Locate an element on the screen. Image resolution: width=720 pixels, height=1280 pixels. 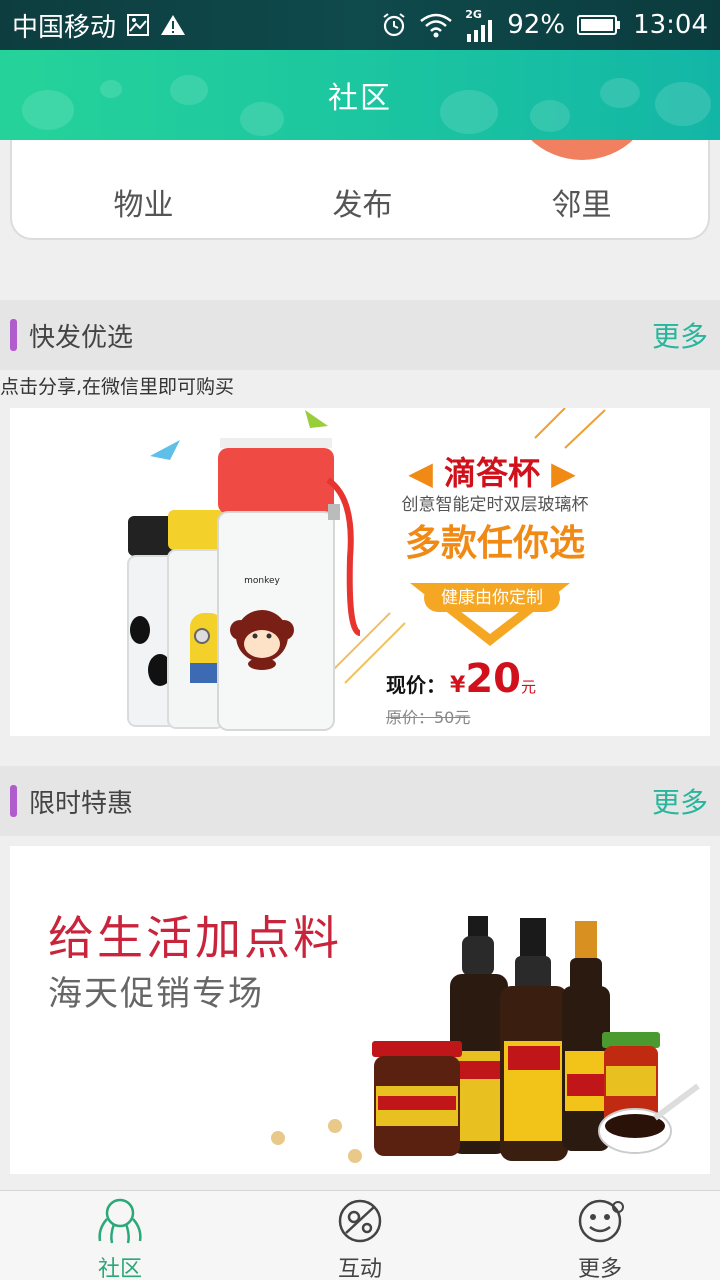
app-header: 社区 is located at coordinates (360, 95).